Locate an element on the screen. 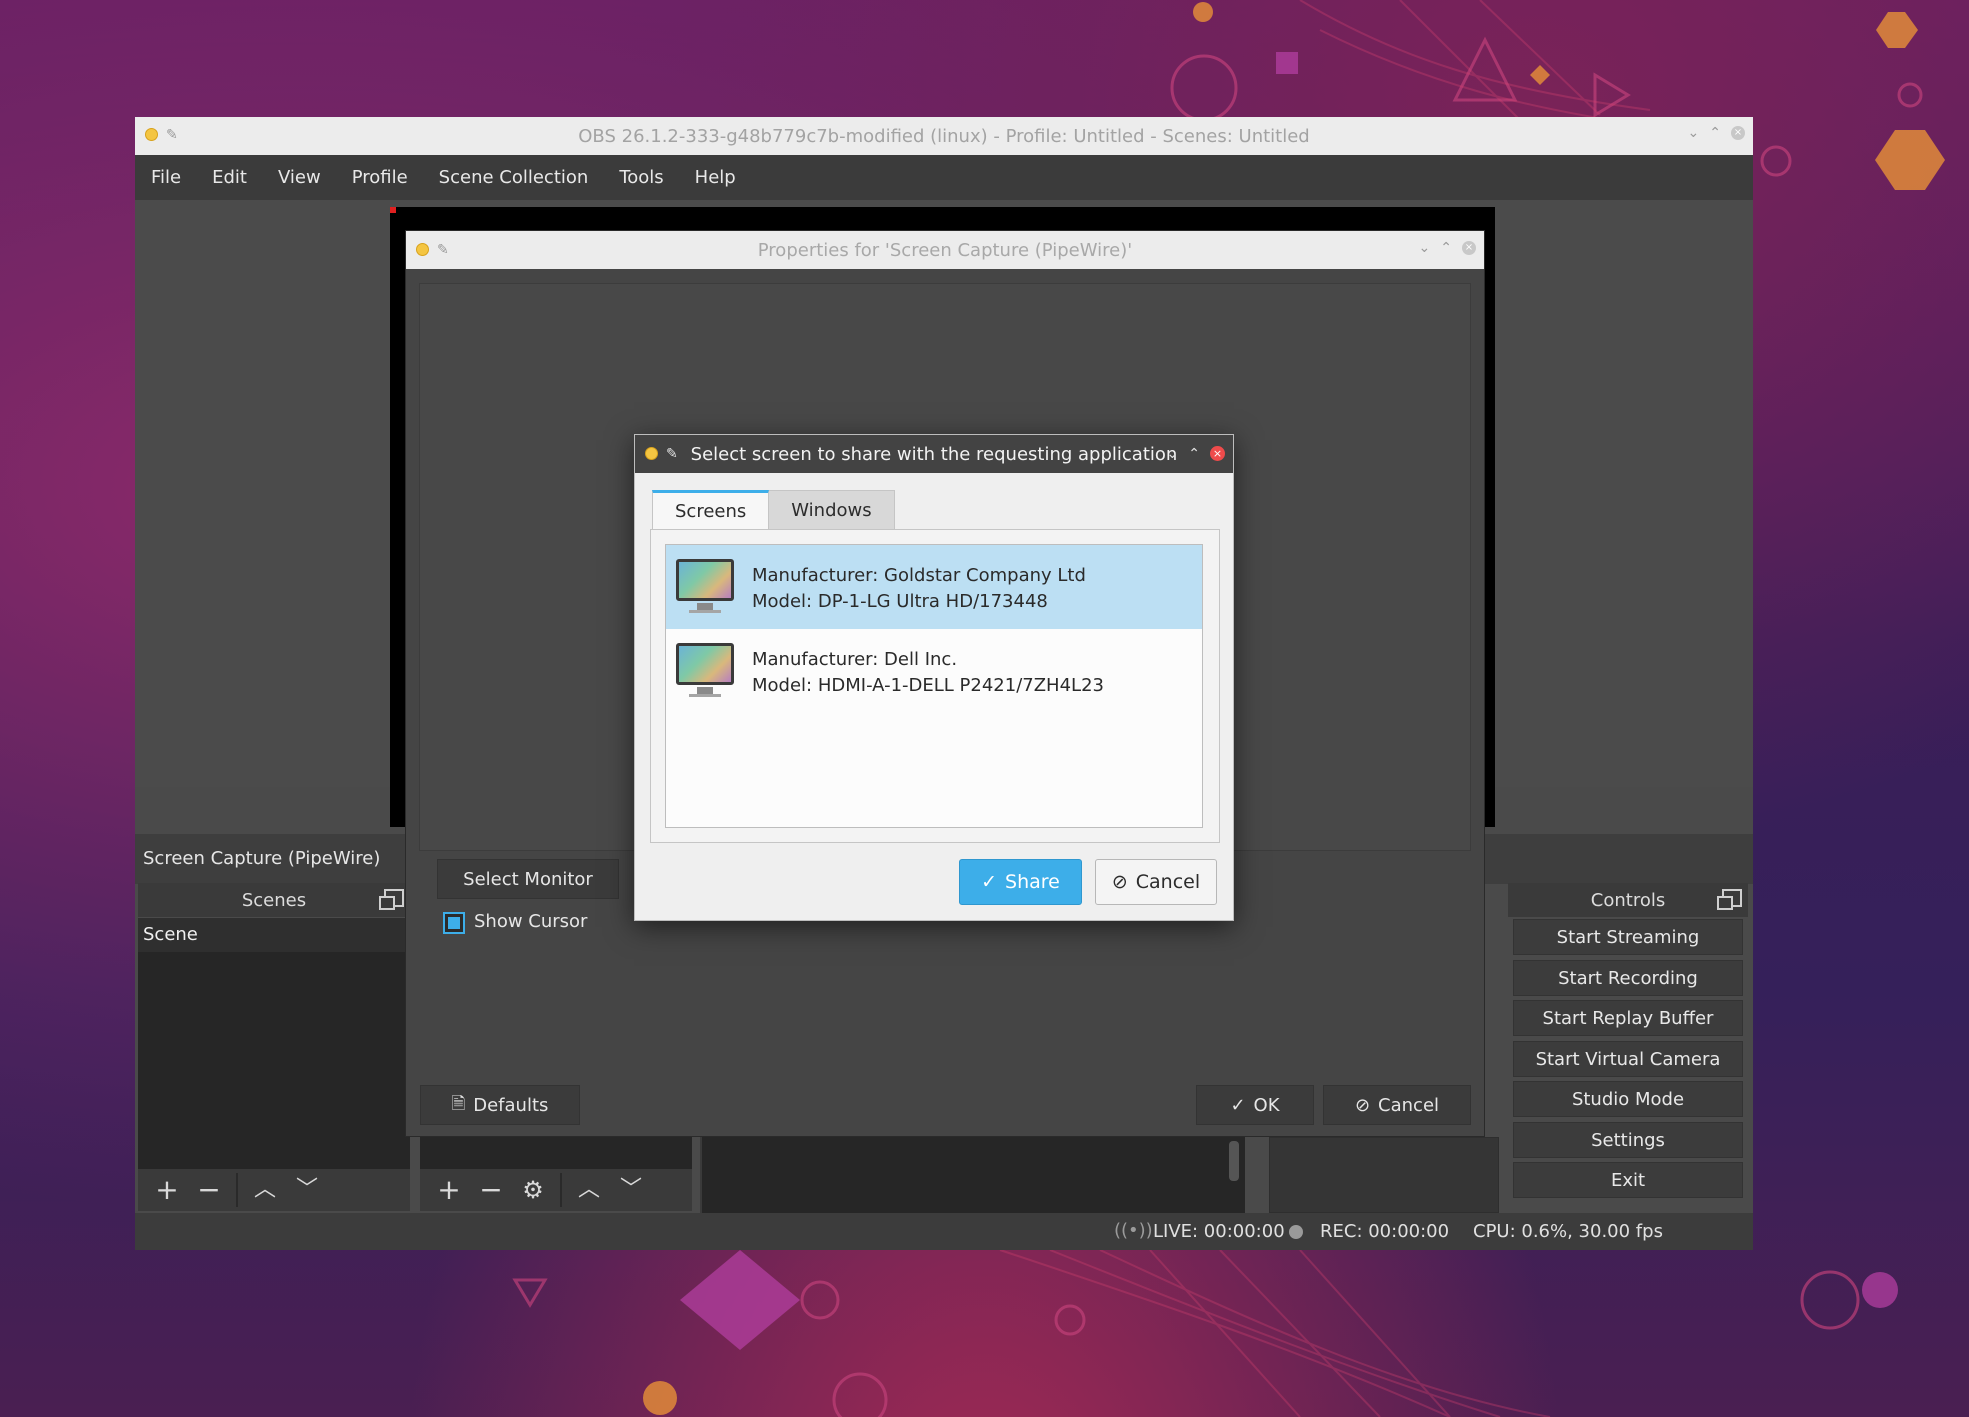 The image size is (1969, 1417). cancel-label: Cancel is located at coordinates (1409, 1105).